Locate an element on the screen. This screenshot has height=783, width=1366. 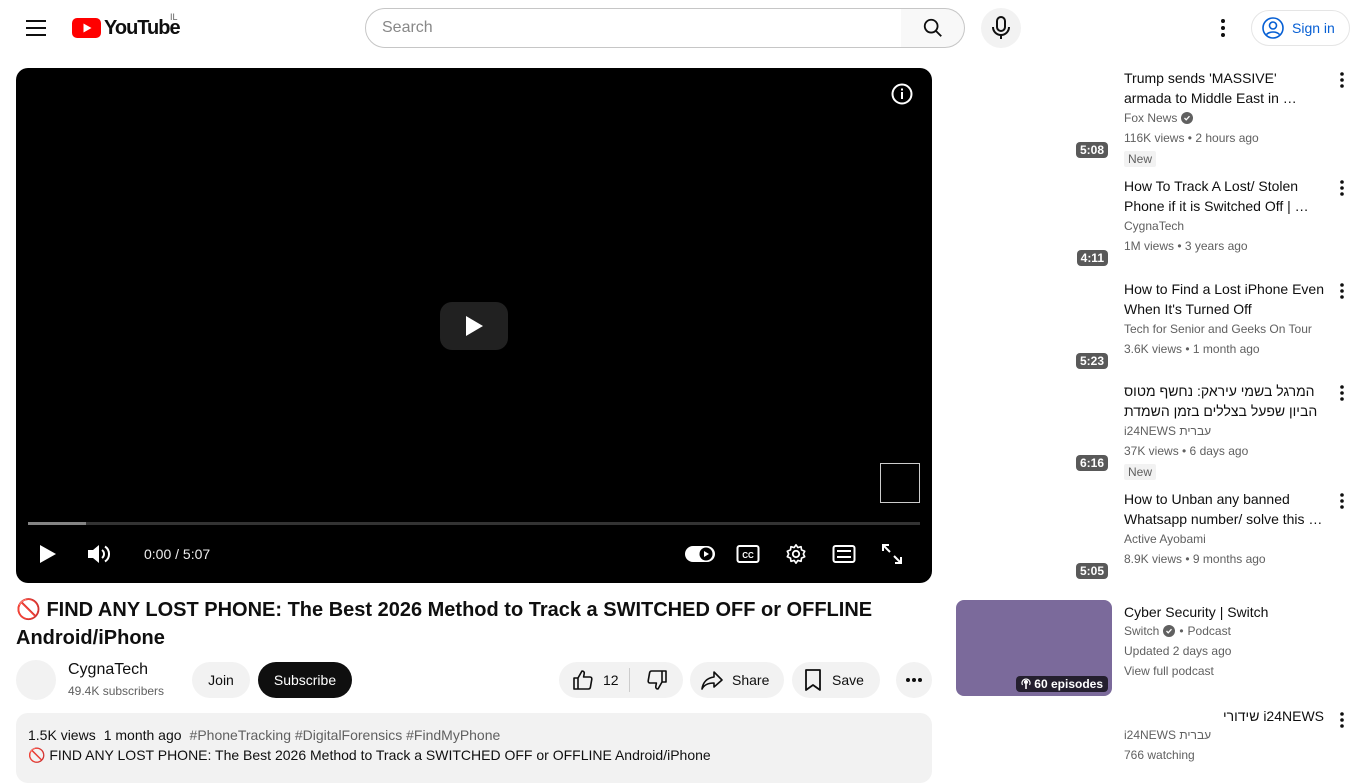
video-thumbnail: 5:23 is located at coordinates (1034, 326).